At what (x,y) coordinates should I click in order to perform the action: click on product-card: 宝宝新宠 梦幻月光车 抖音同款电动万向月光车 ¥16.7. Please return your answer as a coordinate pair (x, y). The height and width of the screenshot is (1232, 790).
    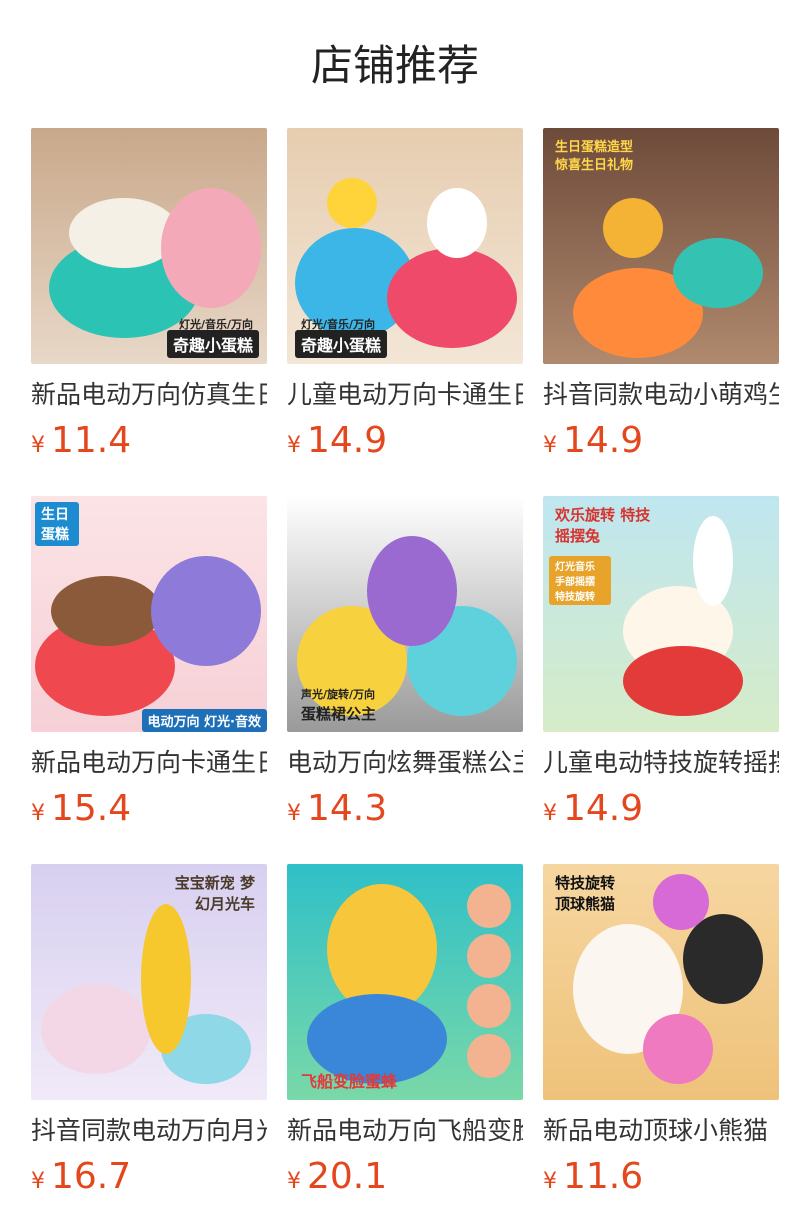
    Looking at the image, I should click on (149, 1033).